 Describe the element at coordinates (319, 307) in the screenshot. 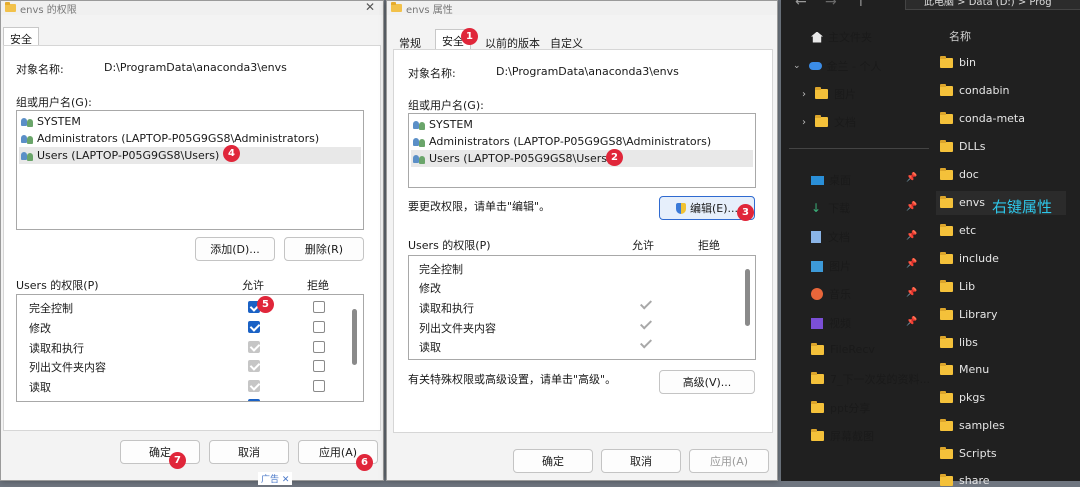

I see `deny-checkbox-full-control` at that location.